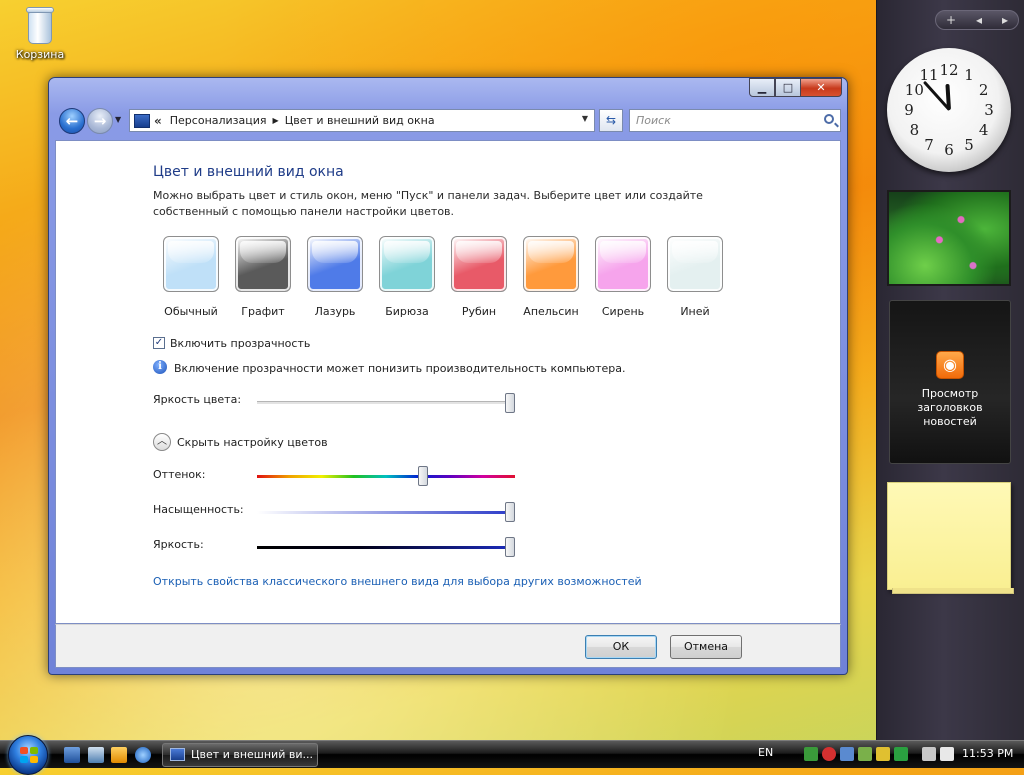  I want to click on slideshow-gadget, so click(949, 238).